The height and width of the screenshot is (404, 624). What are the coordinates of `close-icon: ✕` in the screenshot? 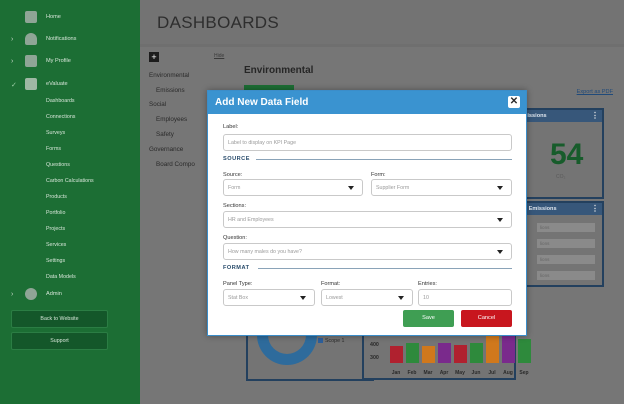 It's located at (514, 102).